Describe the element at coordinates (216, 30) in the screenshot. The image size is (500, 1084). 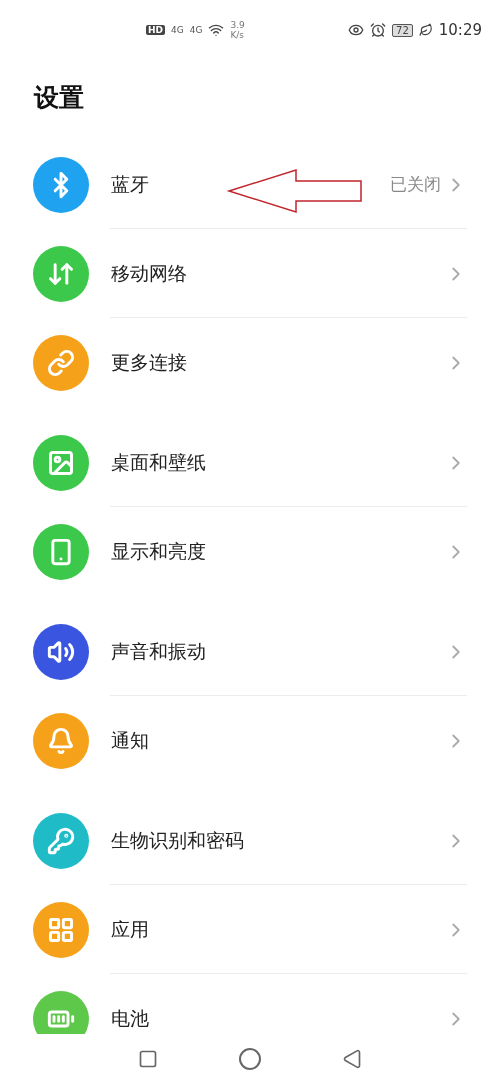
I see `wifi-icon` at that location.